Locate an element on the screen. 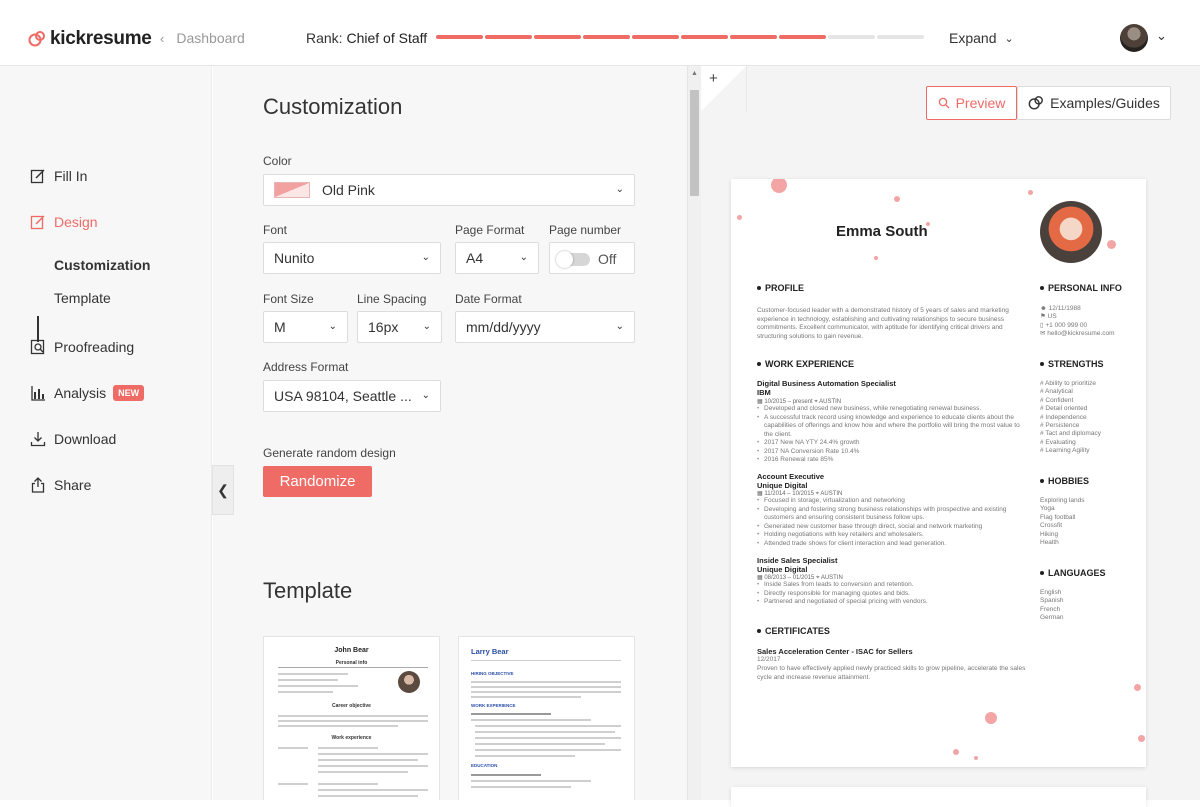 The height and width of the screenshot is (807, 1200). customization-title: Customization is located at coordinates (333, 106).